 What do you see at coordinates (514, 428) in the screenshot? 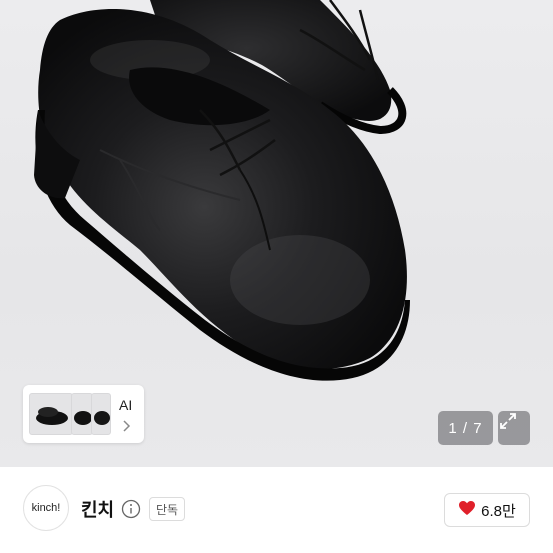
I see `expand-button` at bounding box center [514, 428].